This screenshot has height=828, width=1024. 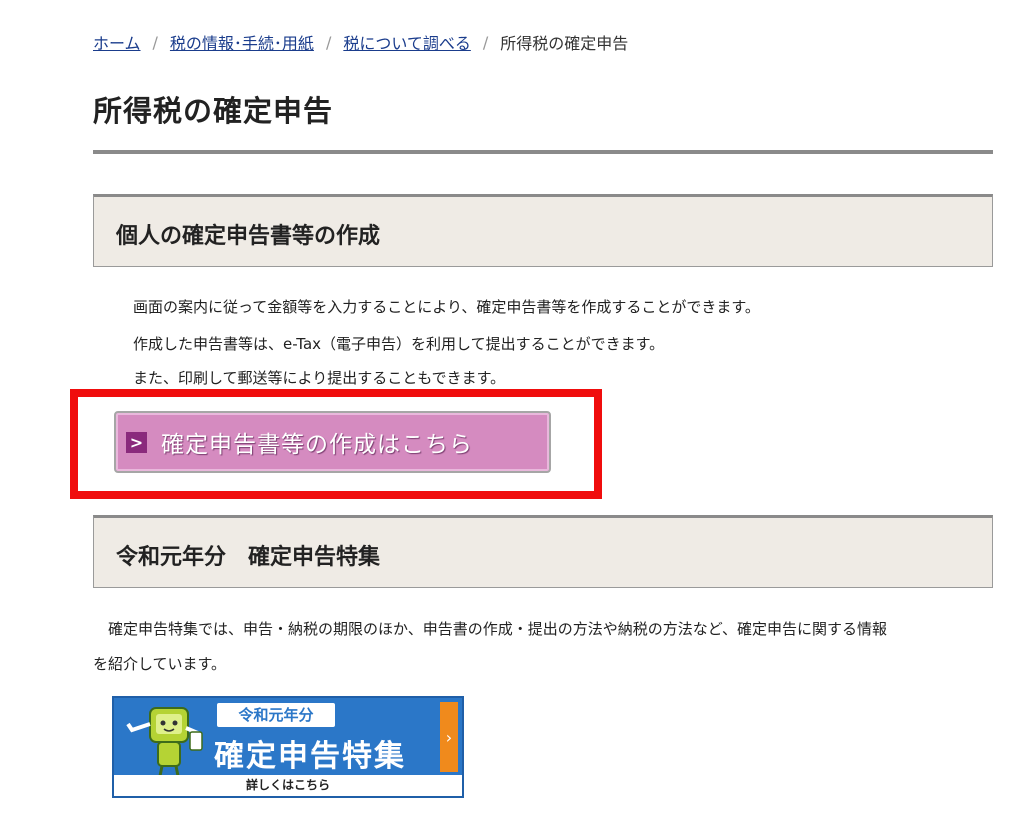 I want to click on section1-text-line: また、印刷して郵送等により提出することもできます。, so click(x=319, y=378).